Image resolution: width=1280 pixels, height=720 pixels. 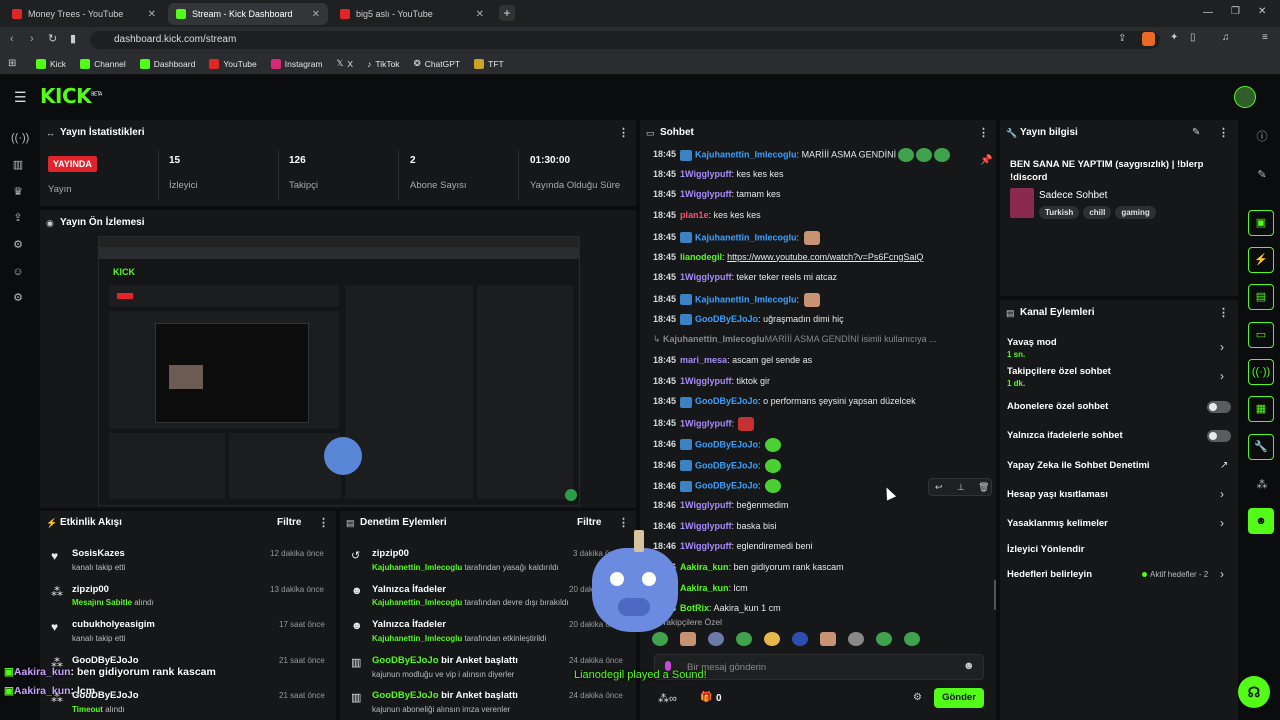 What do you see at coordinates (1122, 38) in the screenshot?
I see `share-icon: ⇪` at bounding box center [1122, 38].